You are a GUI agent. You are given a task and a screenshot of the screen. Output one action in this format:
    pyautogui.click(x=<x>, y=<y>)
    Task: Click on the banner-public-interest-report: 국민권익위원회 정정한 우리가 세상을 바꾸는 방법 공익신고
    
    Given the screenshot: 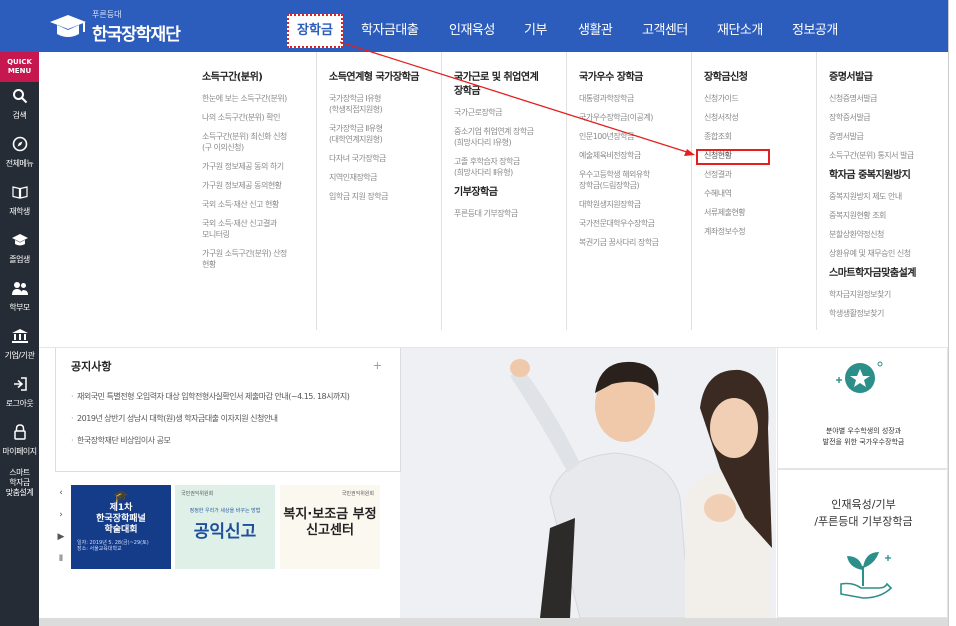 What is the action you would take?
    pyautogui.click(x=225, y=527)
    